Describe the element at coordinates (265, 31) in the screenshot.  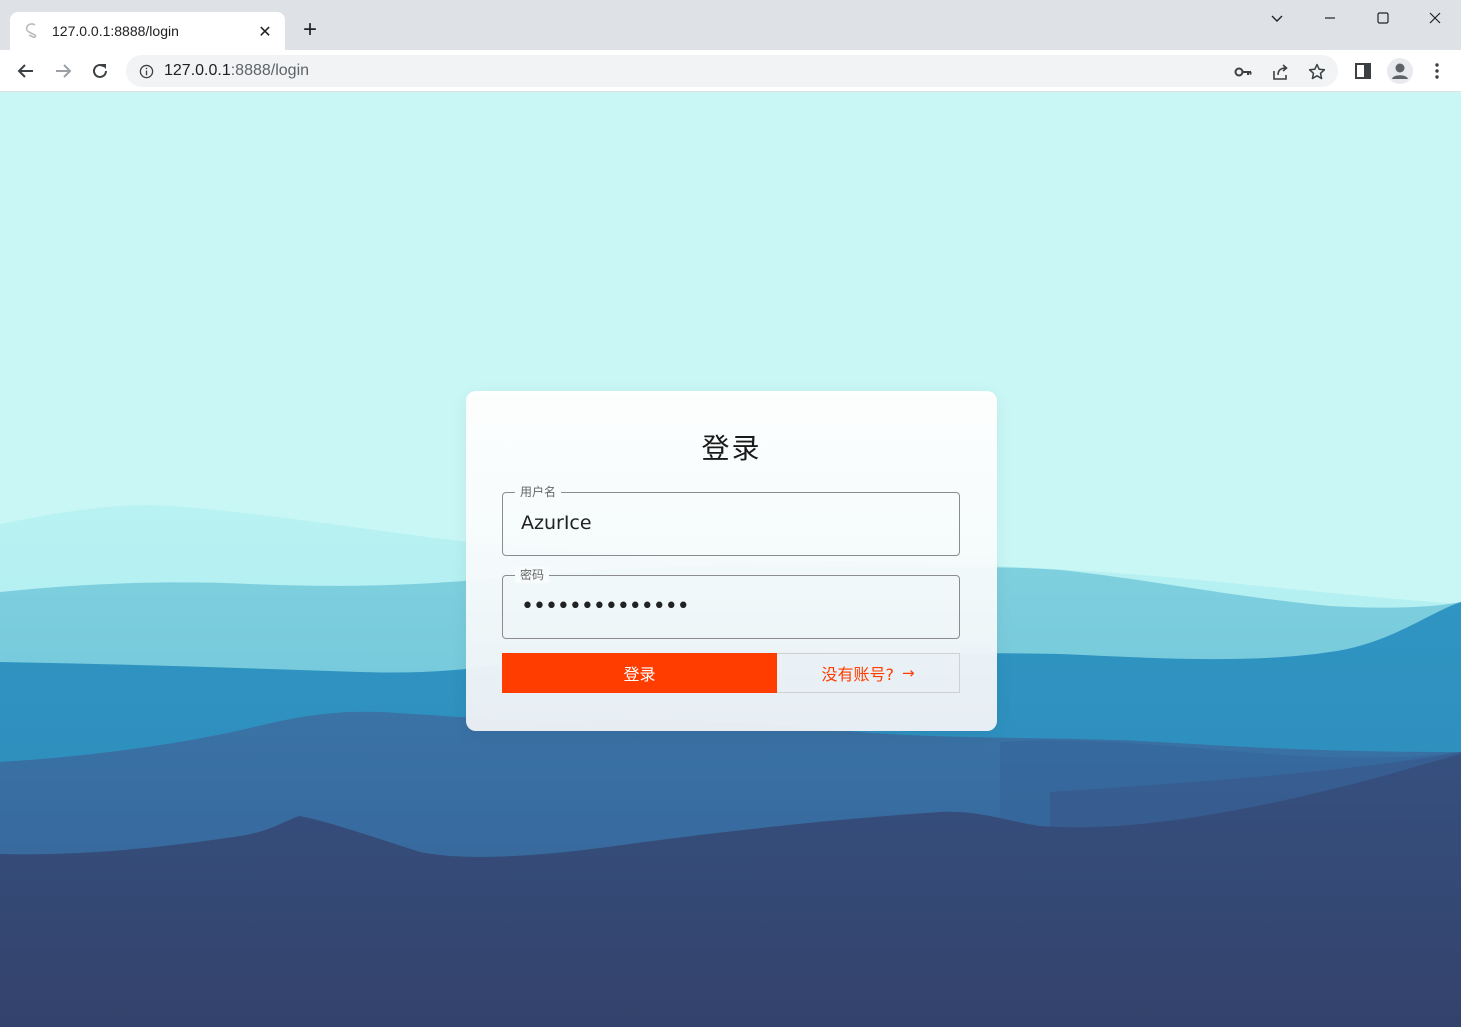
I see `tab-close-icon: ✕` at that location.